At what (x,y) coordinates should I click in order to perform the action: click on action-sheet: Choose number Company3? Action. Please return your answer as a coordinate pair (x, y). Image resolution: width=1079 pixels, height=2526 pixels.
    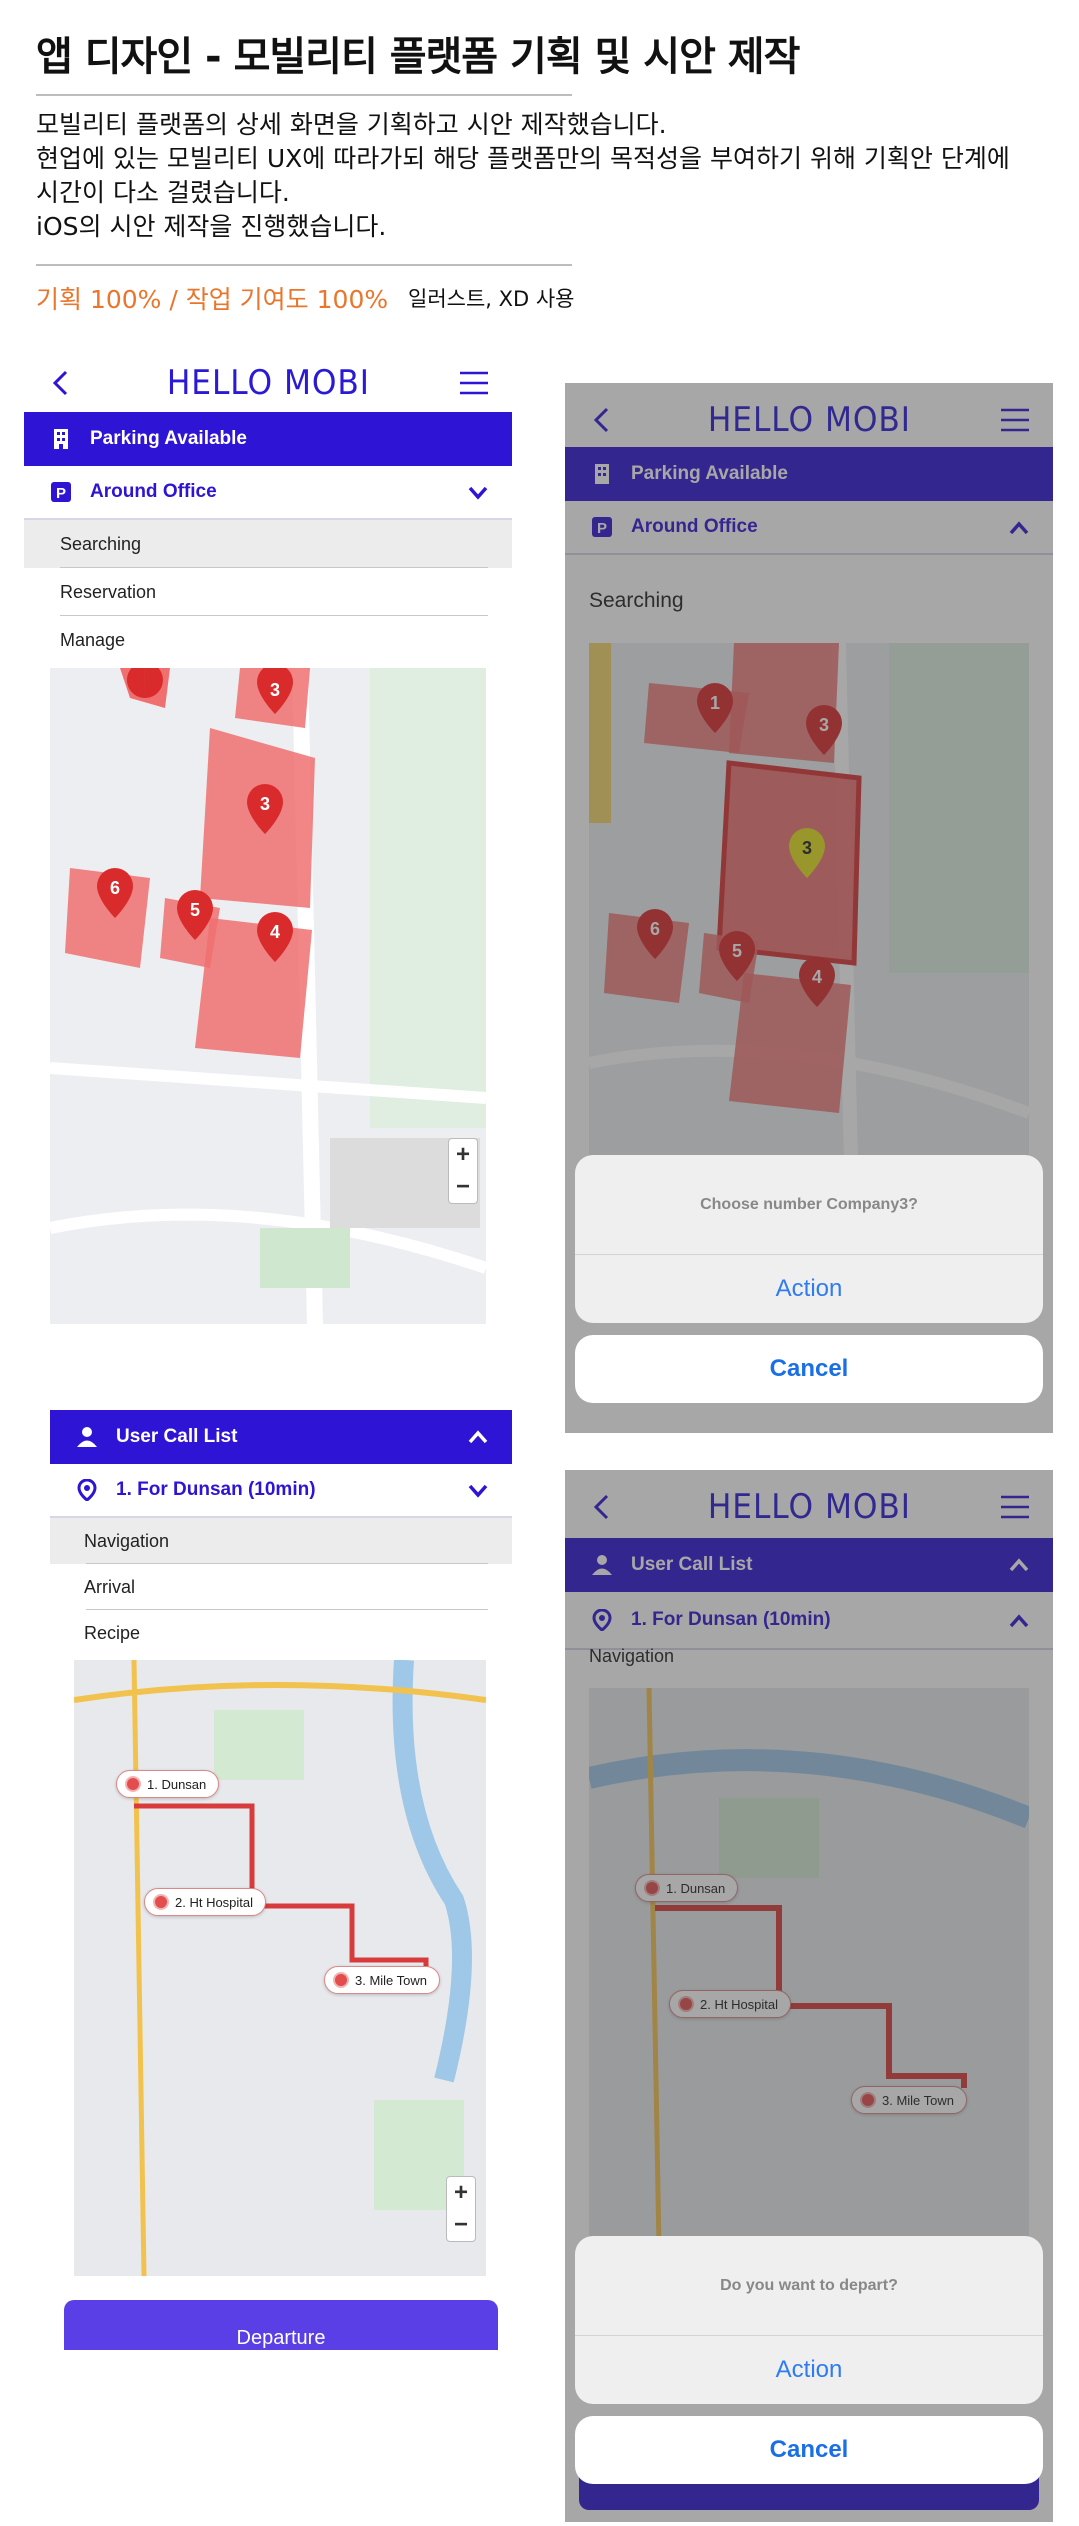
    Looking at the image, I should click on (809, 1239).